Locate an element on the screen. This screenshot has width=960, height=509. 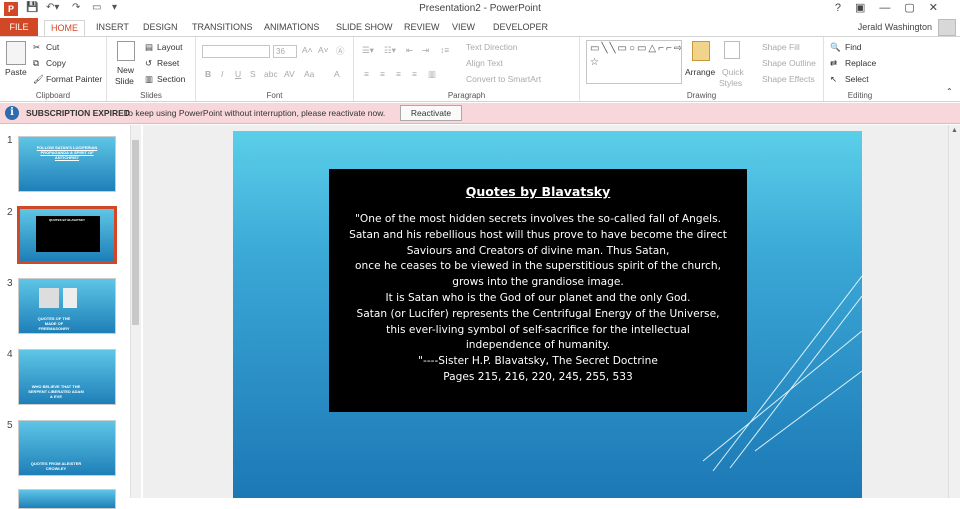
align-right-icon: ≡ is located at coordinates (398, 74).